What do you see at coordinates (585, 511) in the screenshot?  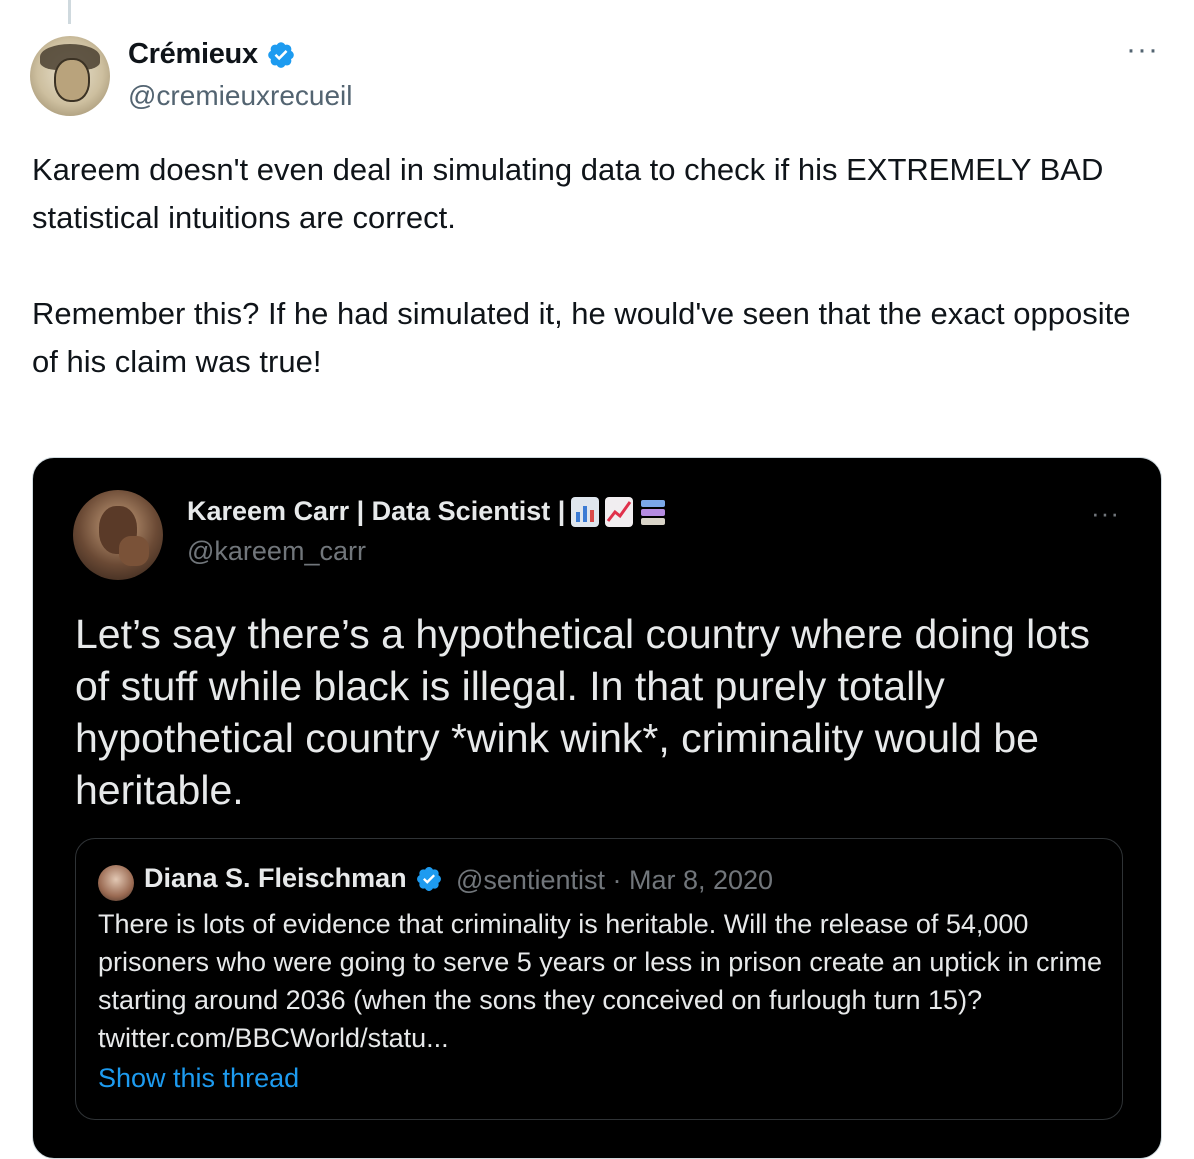 I see `bar-chart-emoji-icon` at bounding box center [585, 511].